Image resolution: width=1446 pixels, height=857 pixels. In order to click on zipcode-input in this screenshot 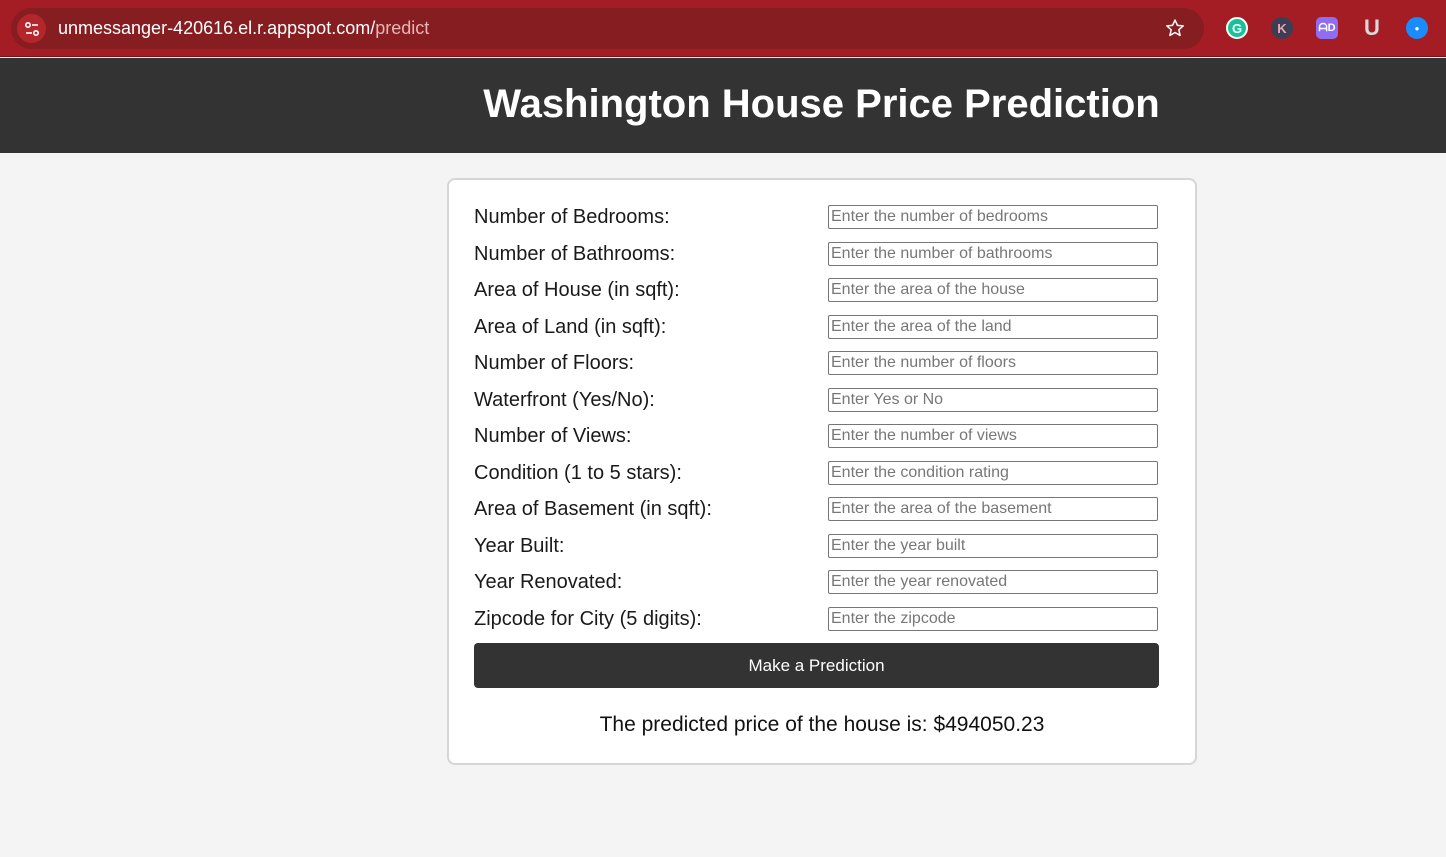, I will do `click(993, 619)`.